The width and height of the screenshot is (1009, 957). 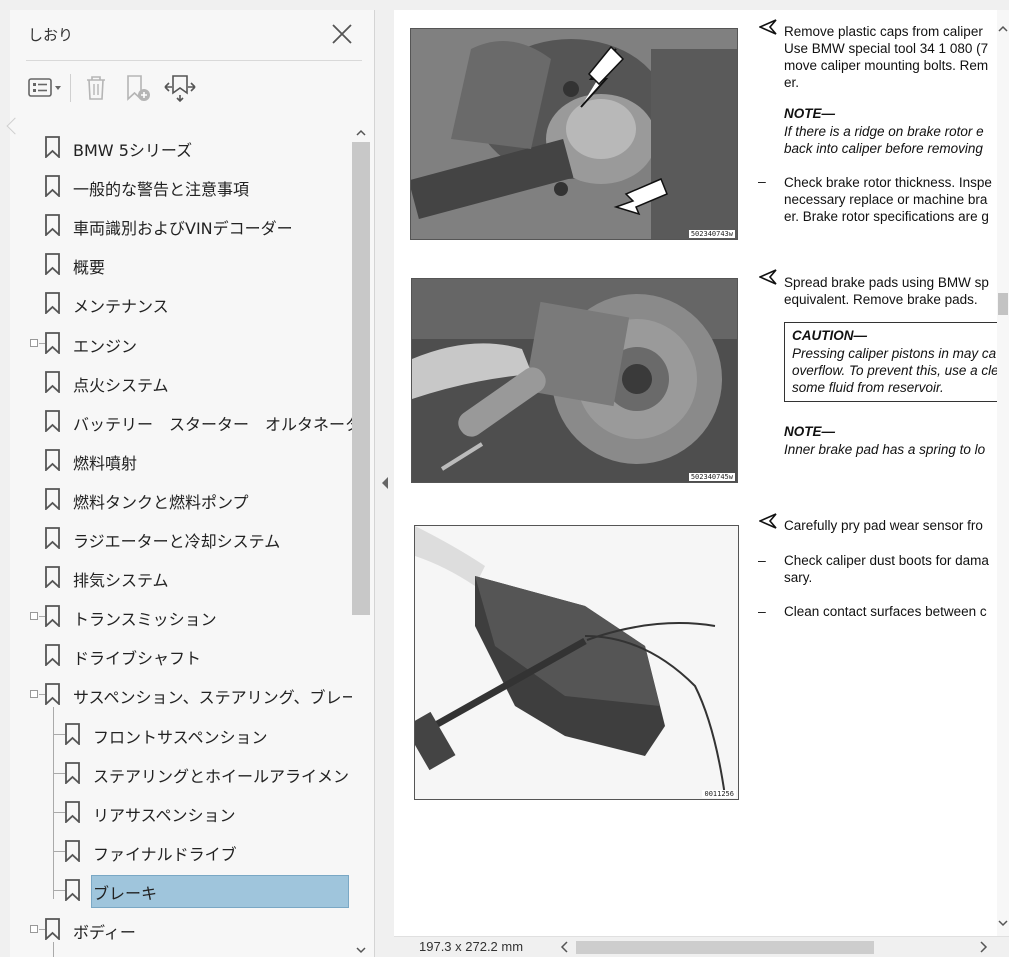 I want to click on note-text: If there is a ridge on brake rotor e, so click(x=884, y=131).